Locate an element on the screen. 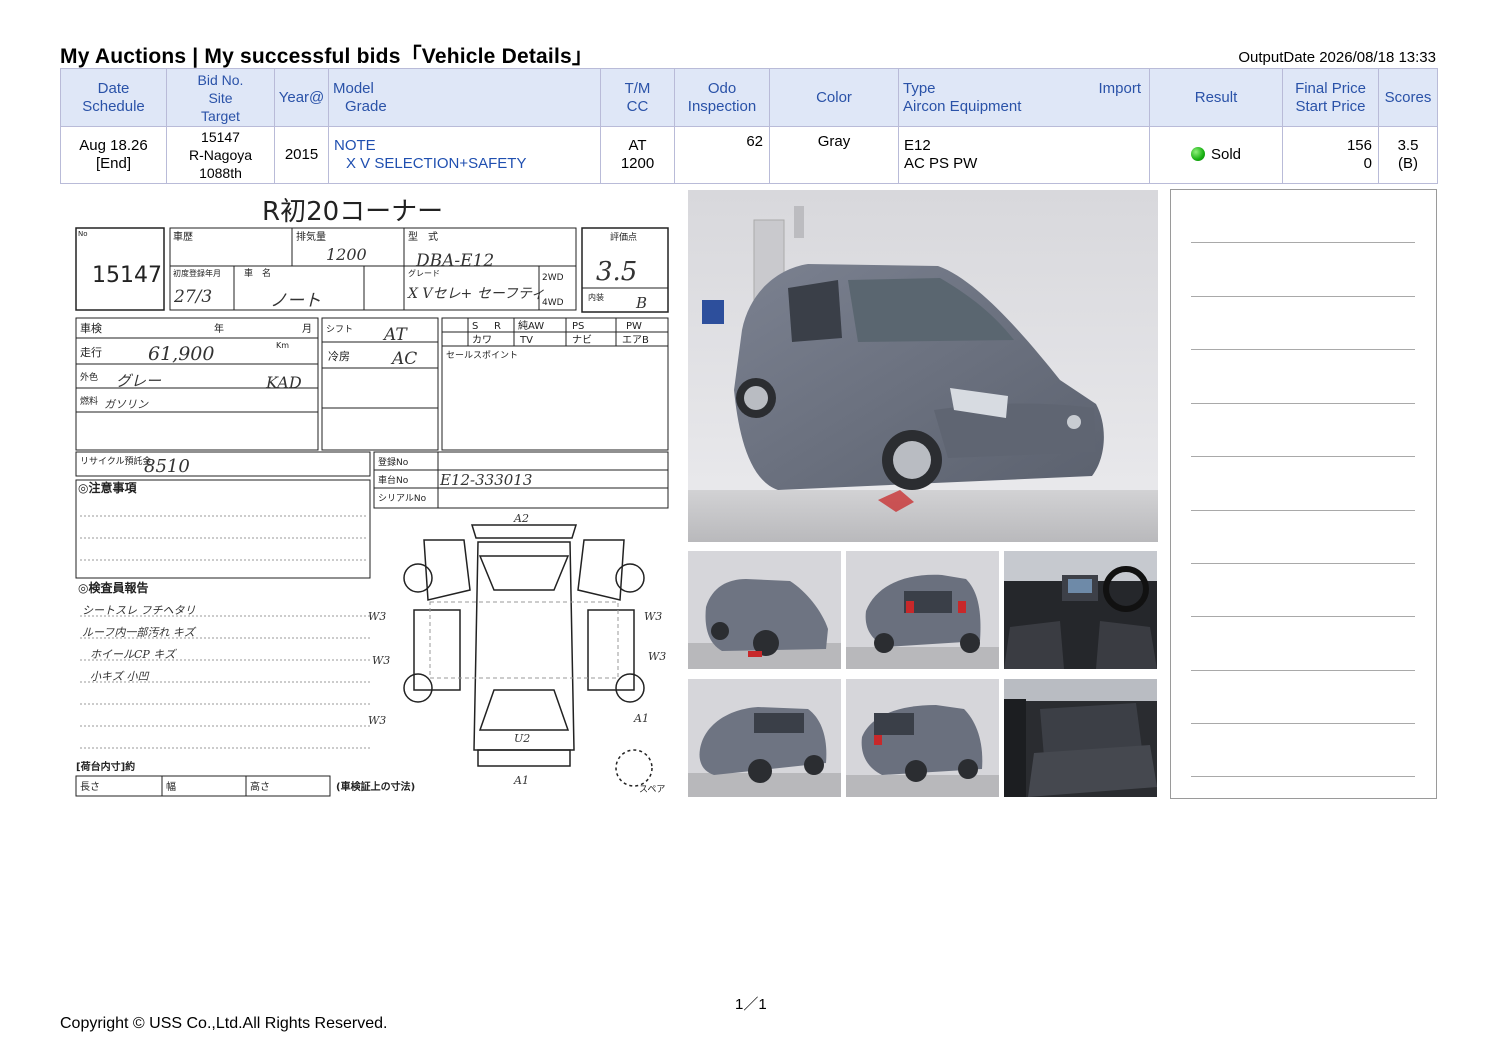  svg-text: シフト is located at coordinates (339, 330).